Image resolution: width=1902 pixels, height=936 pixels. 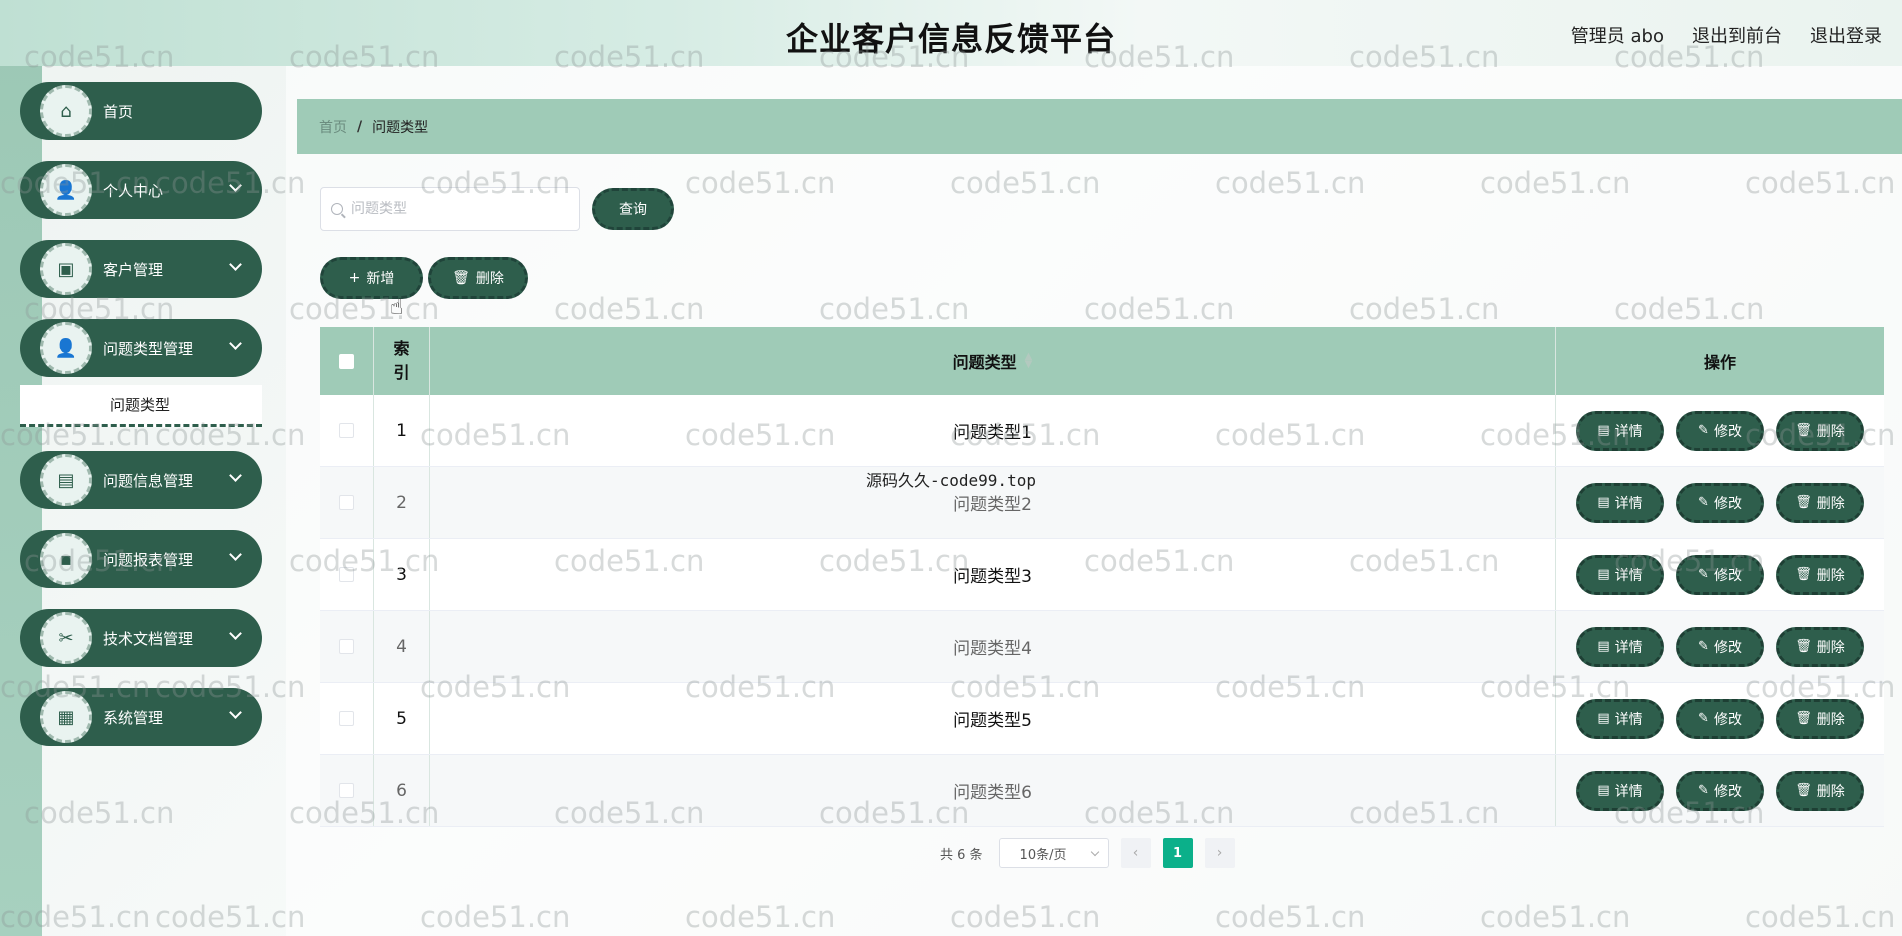 What do you see at coordinates (993, 718) in the screenshot?
I see `row-issue-type: 问题类型5` at bounding box center [993, 718].